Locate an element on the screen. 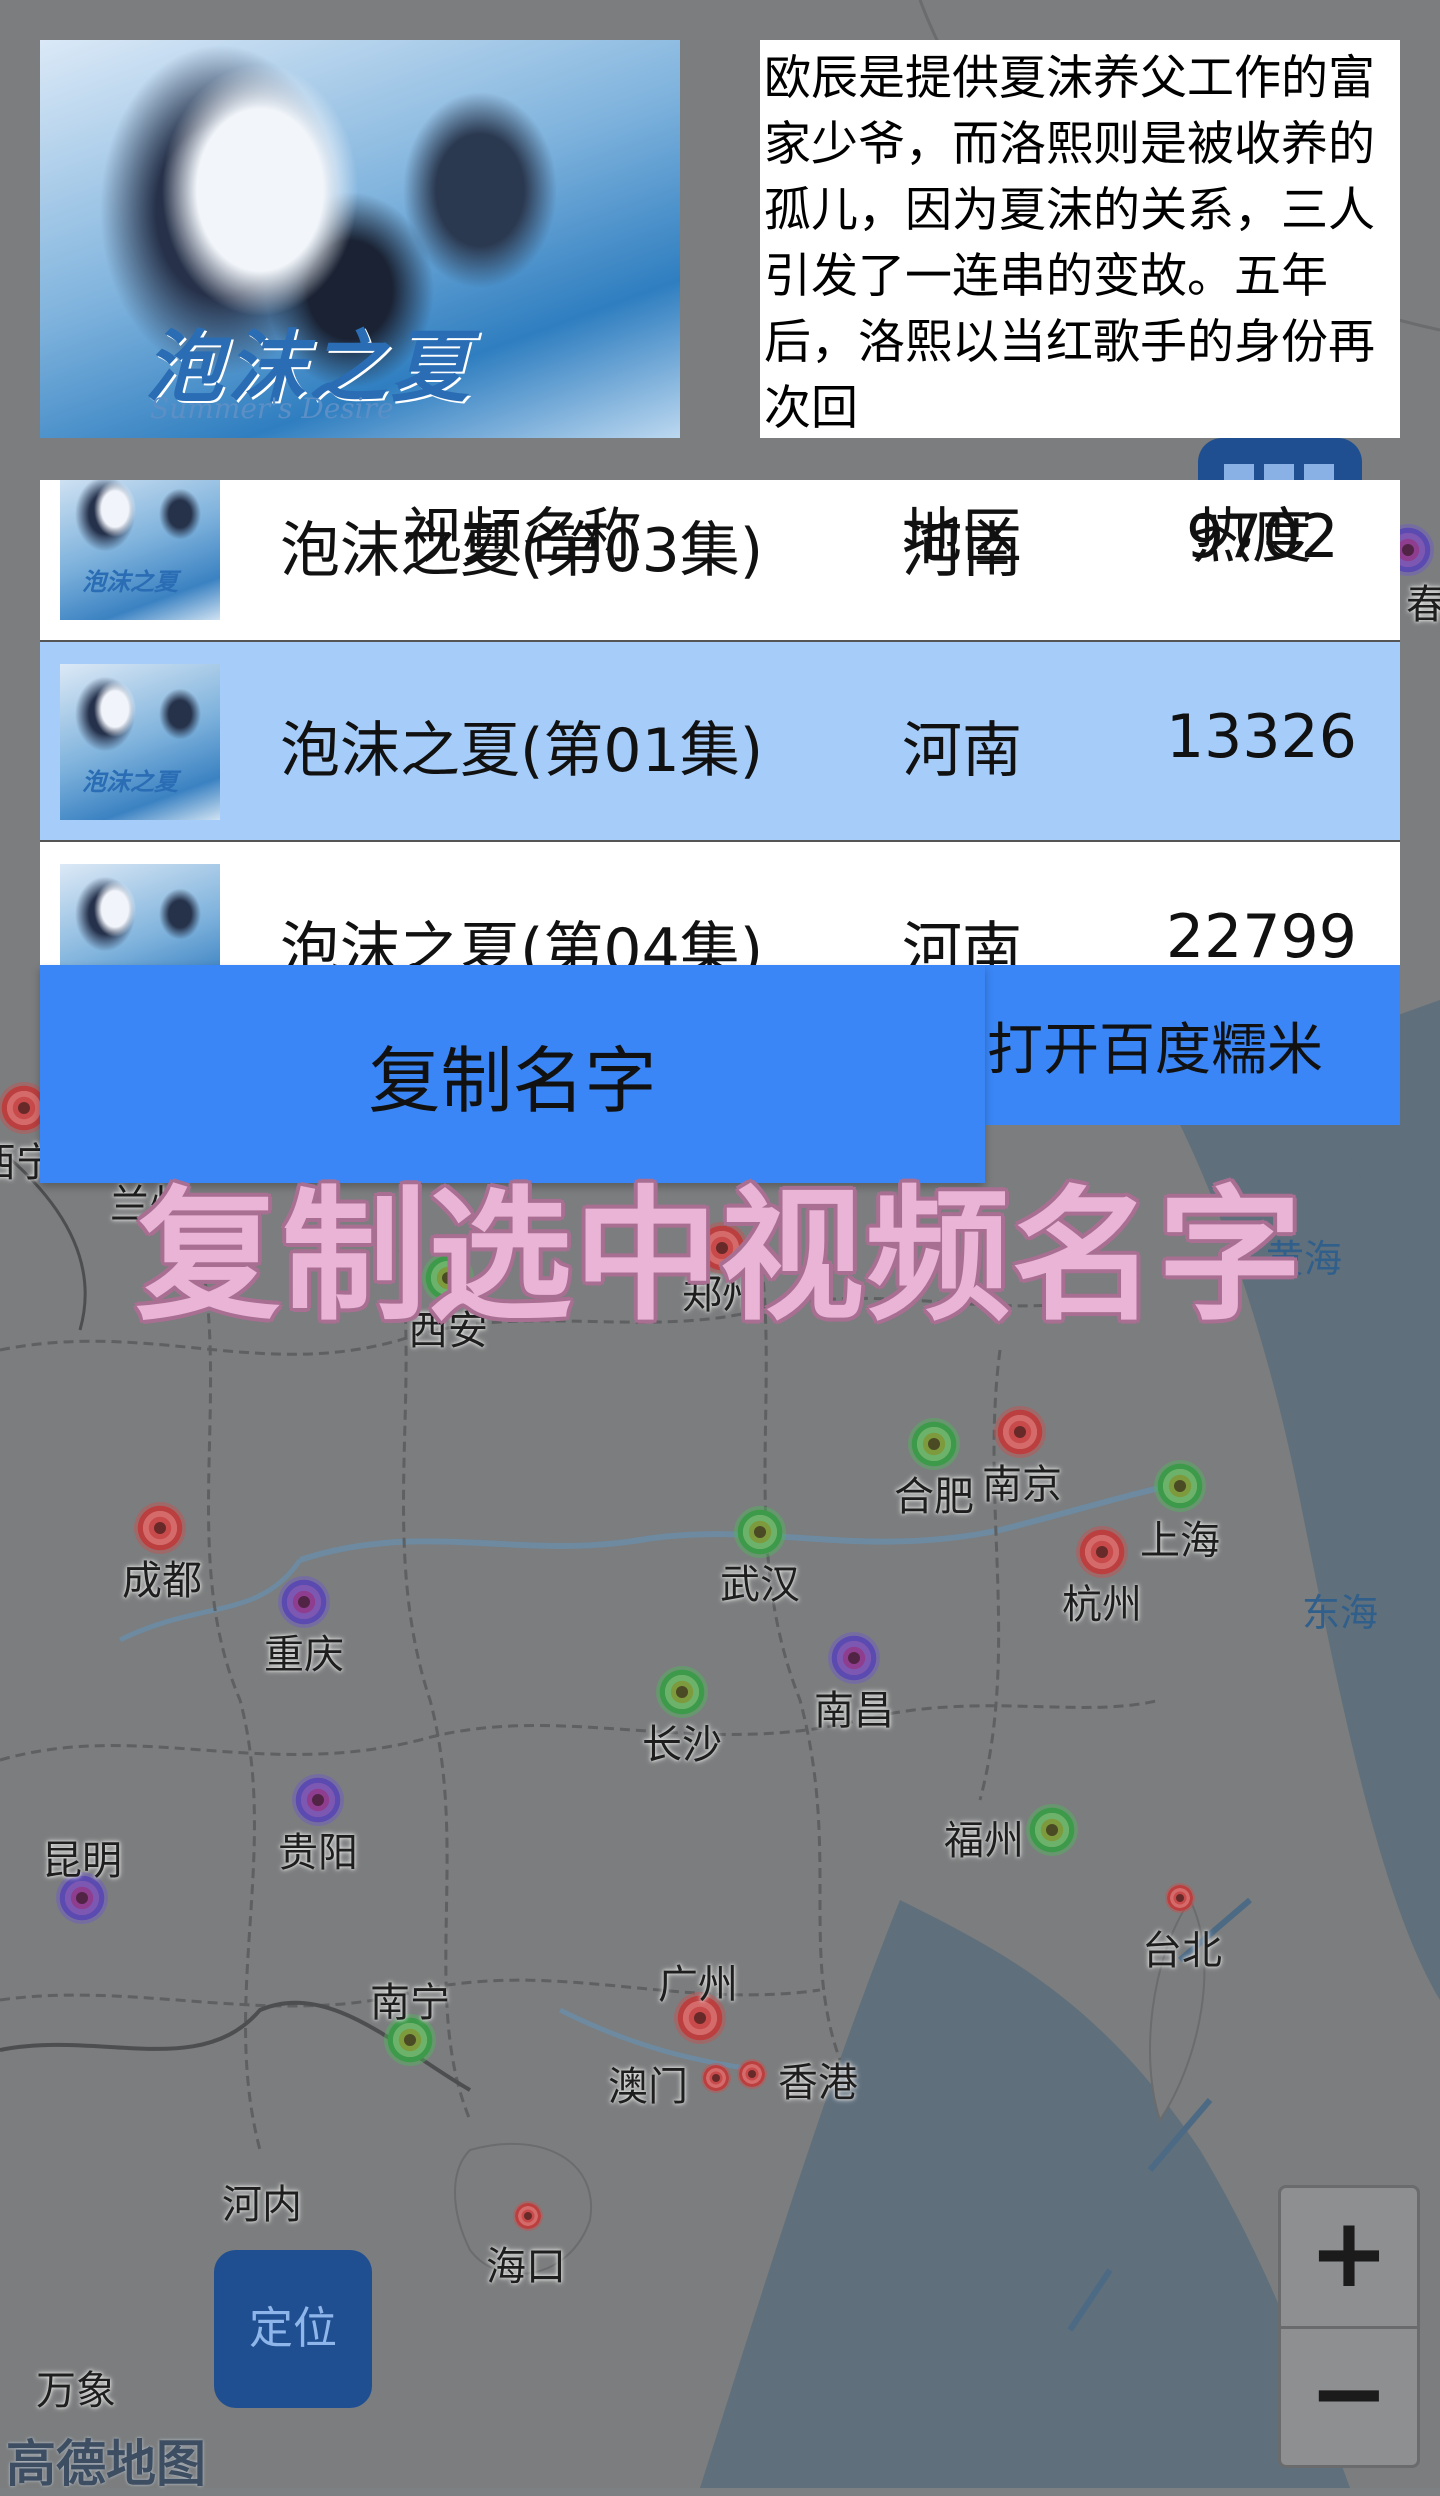 The image size is (1440, 2496). open-baidu-nuomi-button: 打开百度糯米 is located at coordinates (1192, 1045).